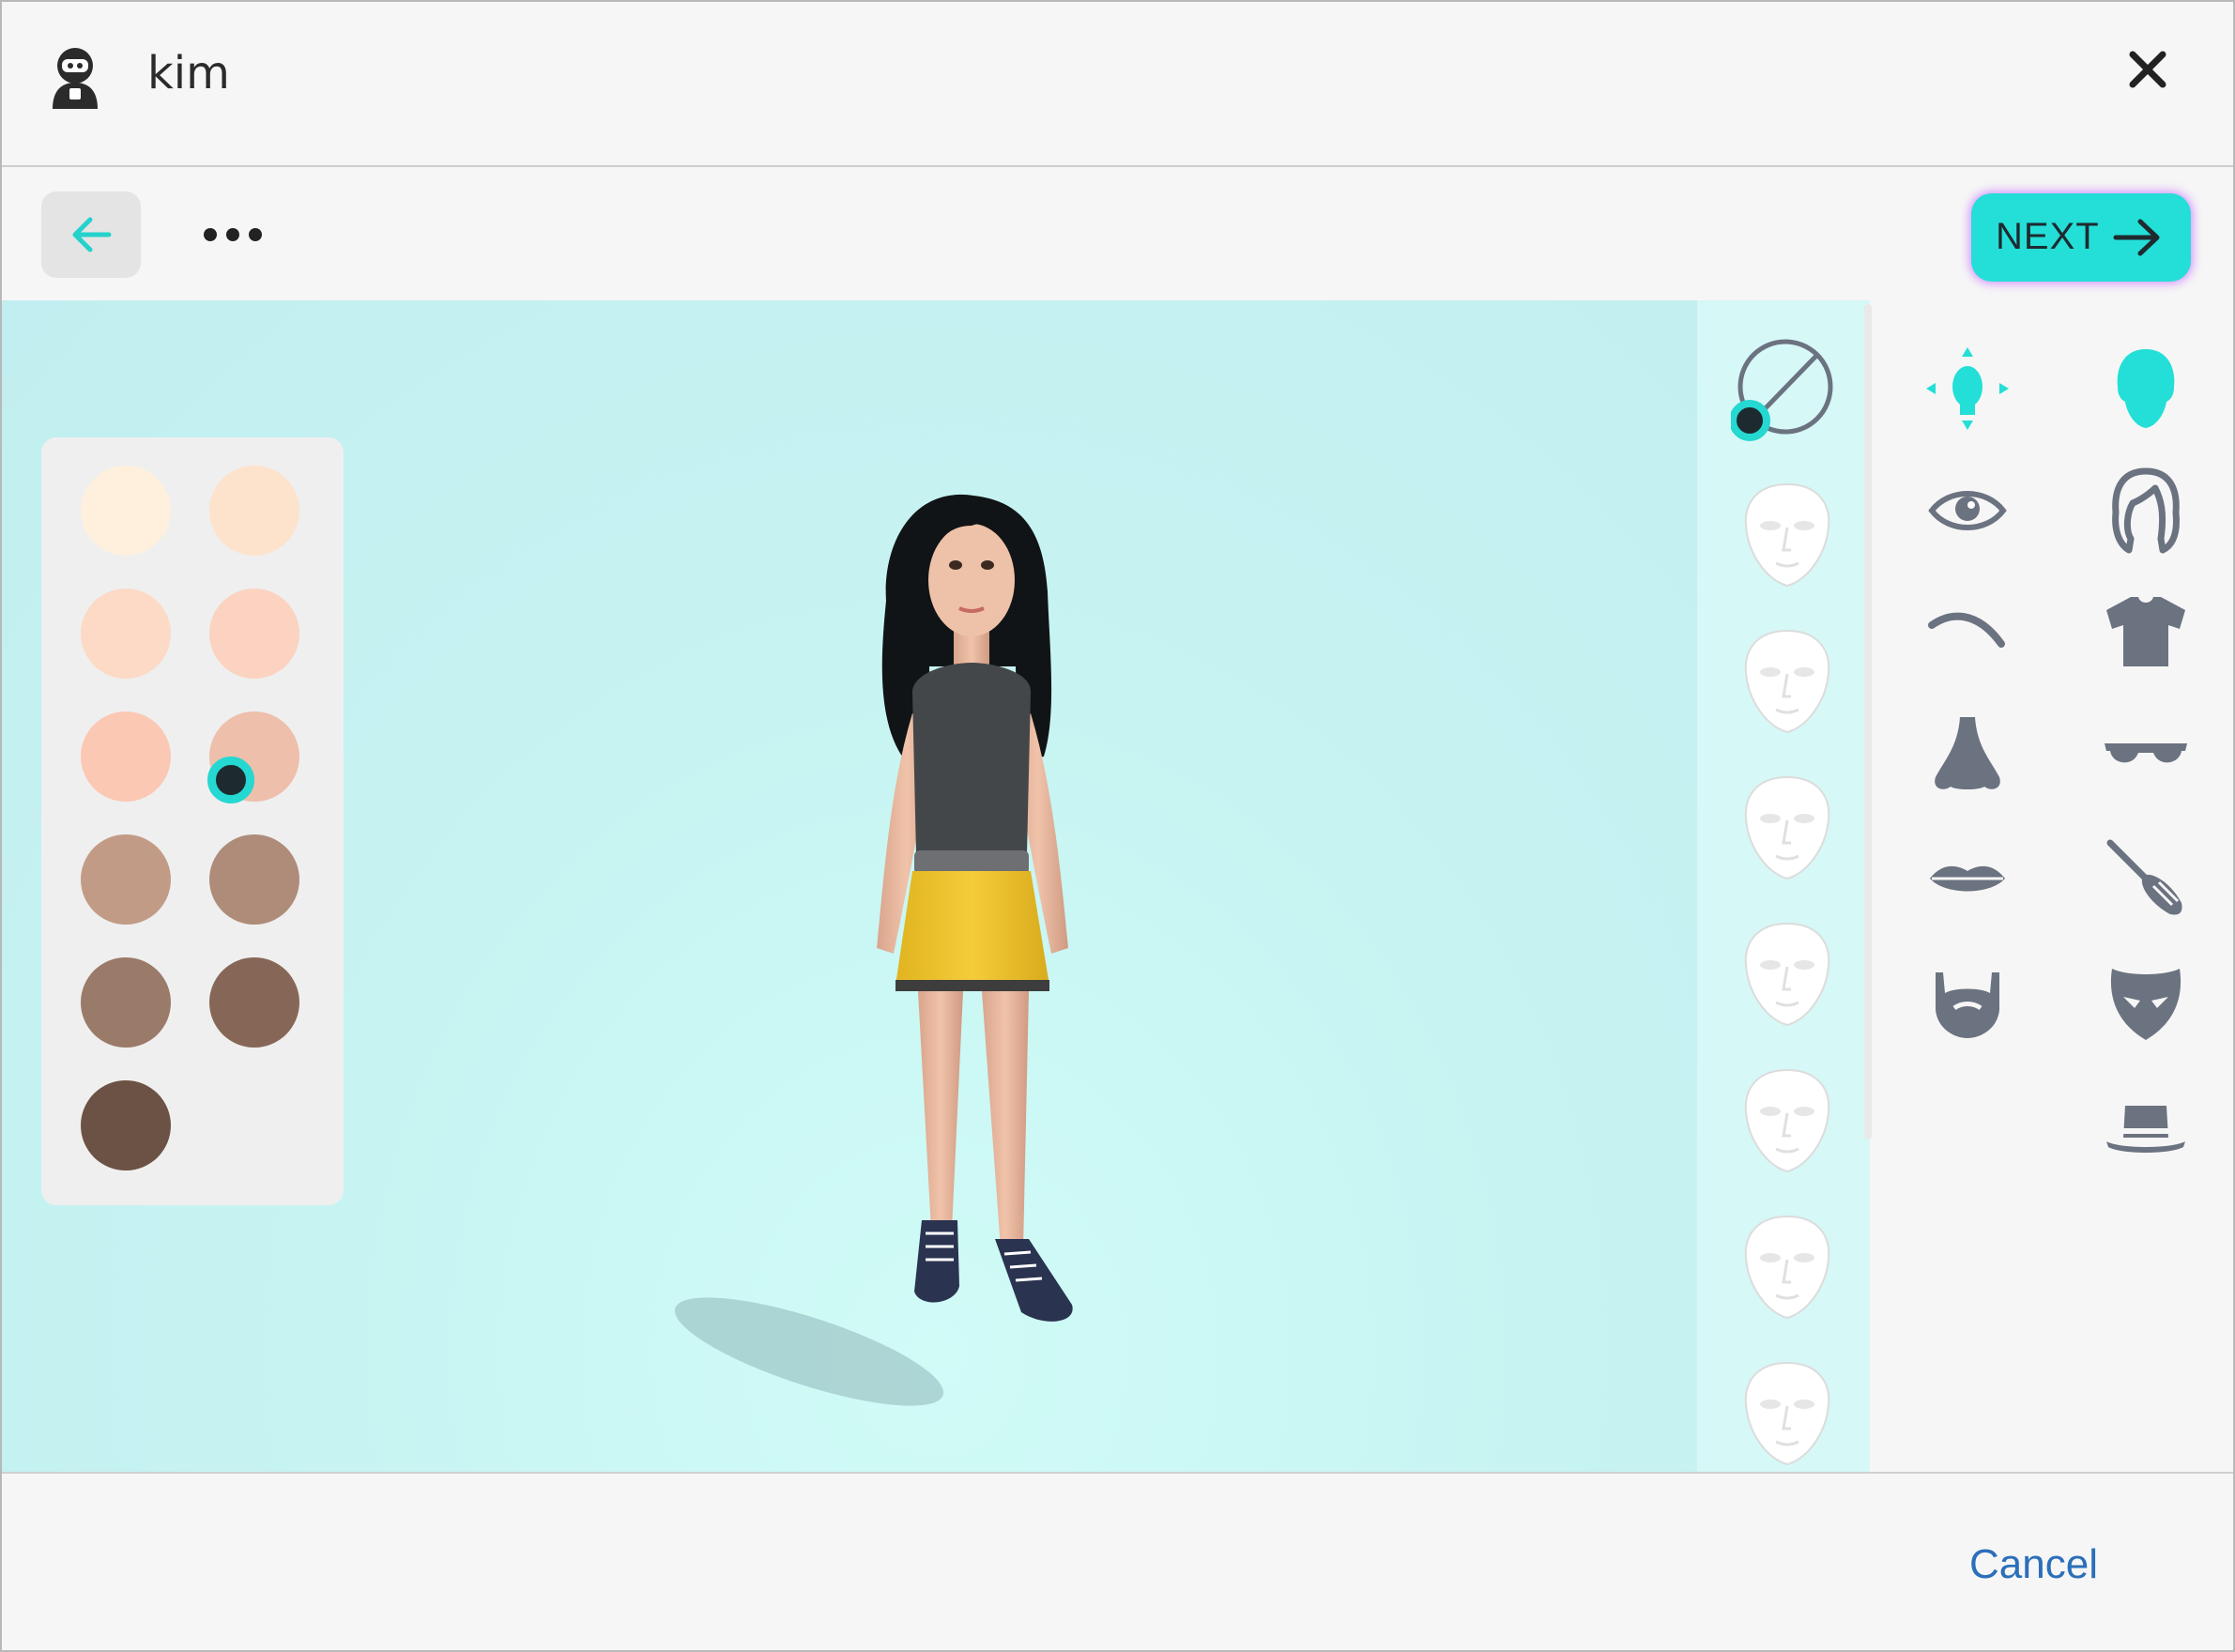 The width and height of the screenshot is (2235, 1652). I want to click on hat-icon, so click(2146, 1124).